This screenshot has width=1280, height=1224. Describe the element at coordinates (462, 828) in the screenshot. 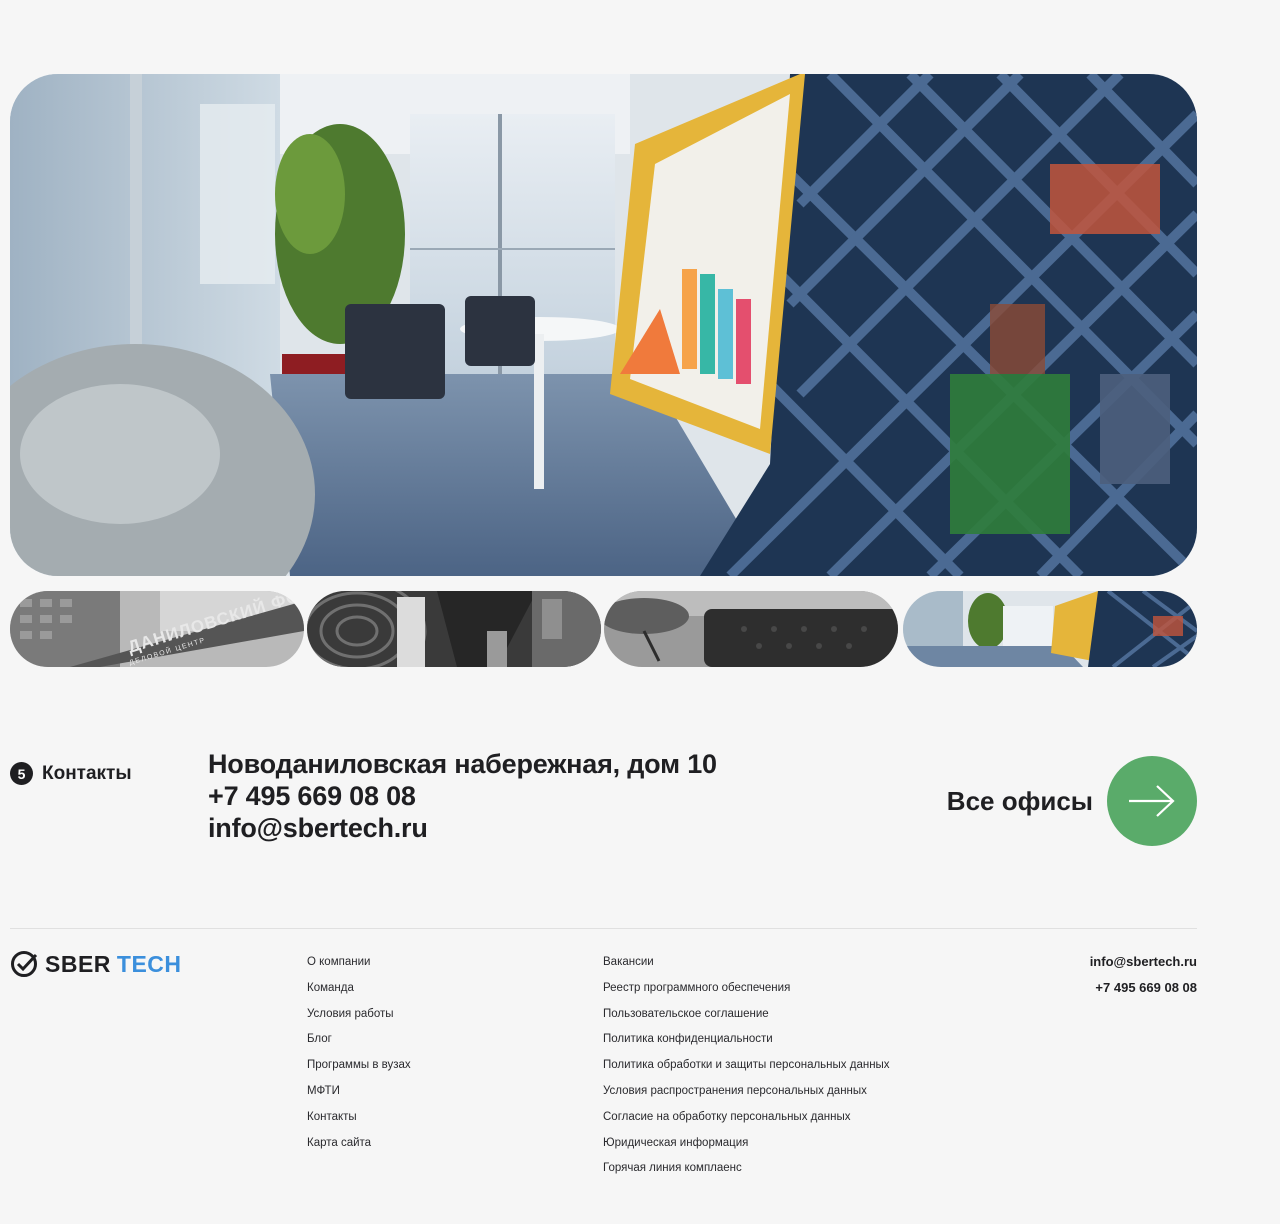

I see `contact-email: info@sbertech.ru` at that location.